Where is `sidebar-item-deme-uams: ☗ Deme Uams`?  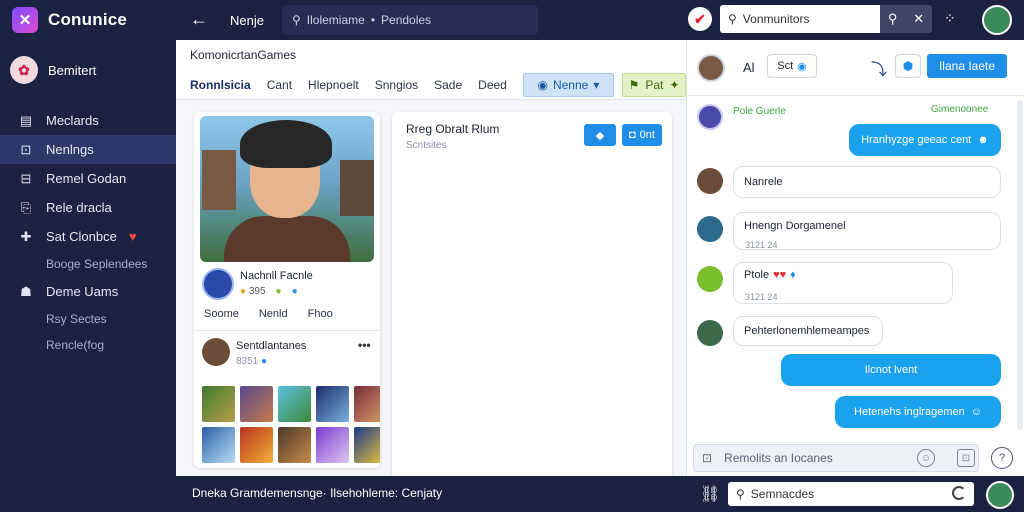
sidebar-item-deme-uams: ☗ Deme Uams is located at coordinates (88, 291).